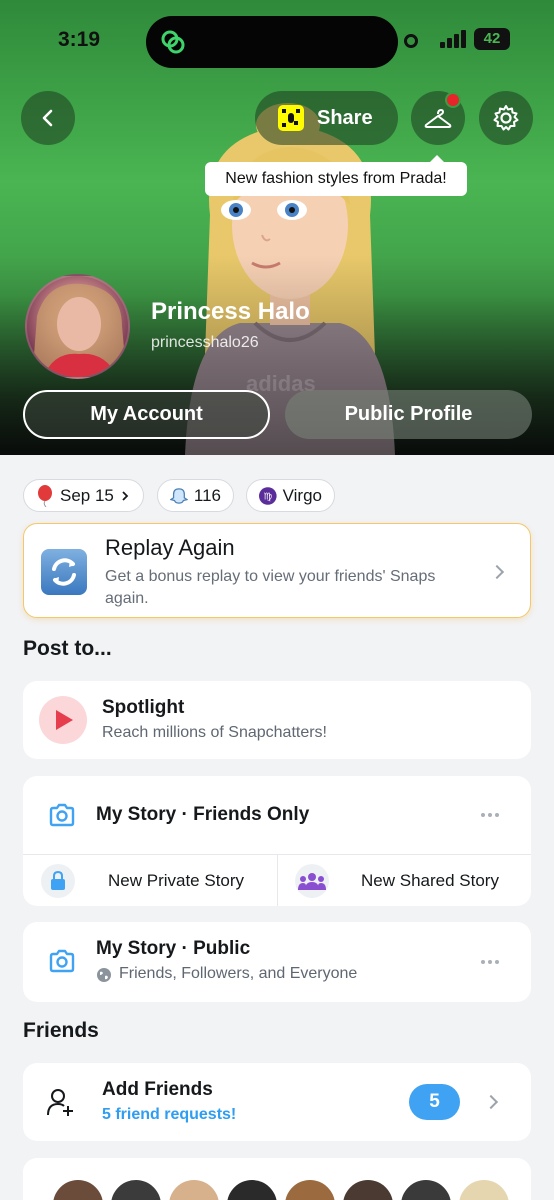  What do you see at coordinates (170, 547) in the screenshot?
I see `replay-title: Replay Again` at bounding box center [170, 547].